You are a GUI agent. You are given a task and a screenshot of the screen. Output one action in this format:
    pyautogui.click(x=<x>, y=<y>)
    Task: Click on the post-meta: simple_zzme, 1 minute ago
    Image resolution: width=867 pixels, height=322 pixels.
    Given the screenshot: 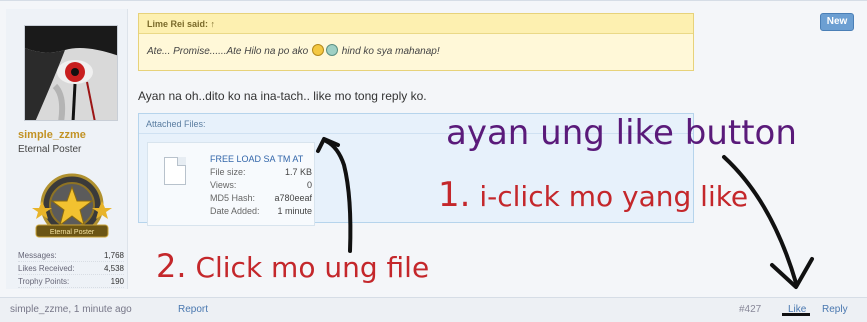 What is the action you would take?
    pyautogui.click(x=71, y=310)
    